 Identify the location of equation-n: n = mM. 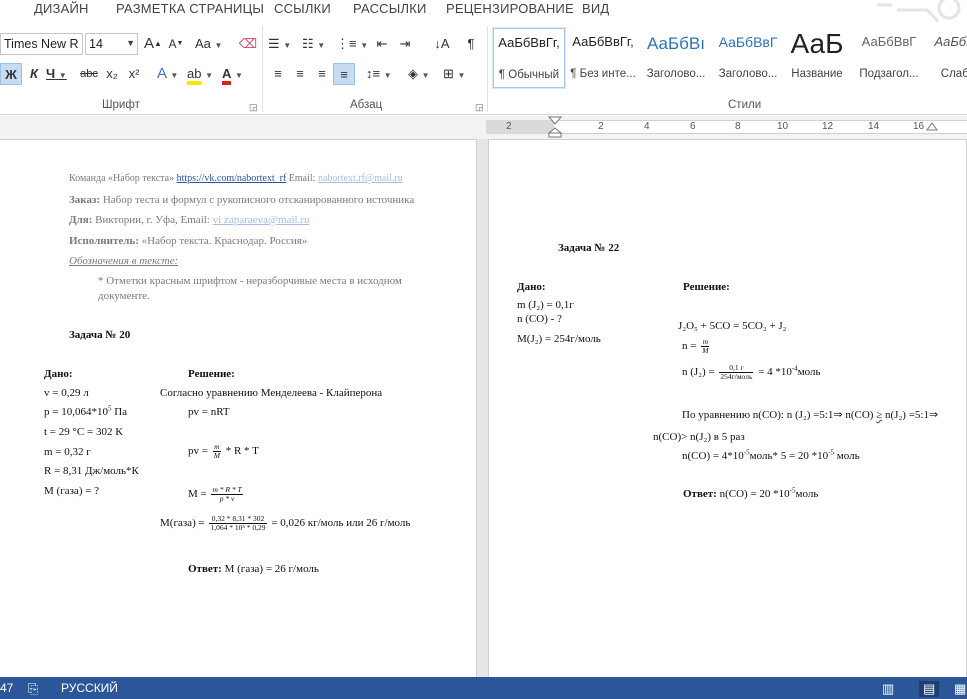
(696, 346).